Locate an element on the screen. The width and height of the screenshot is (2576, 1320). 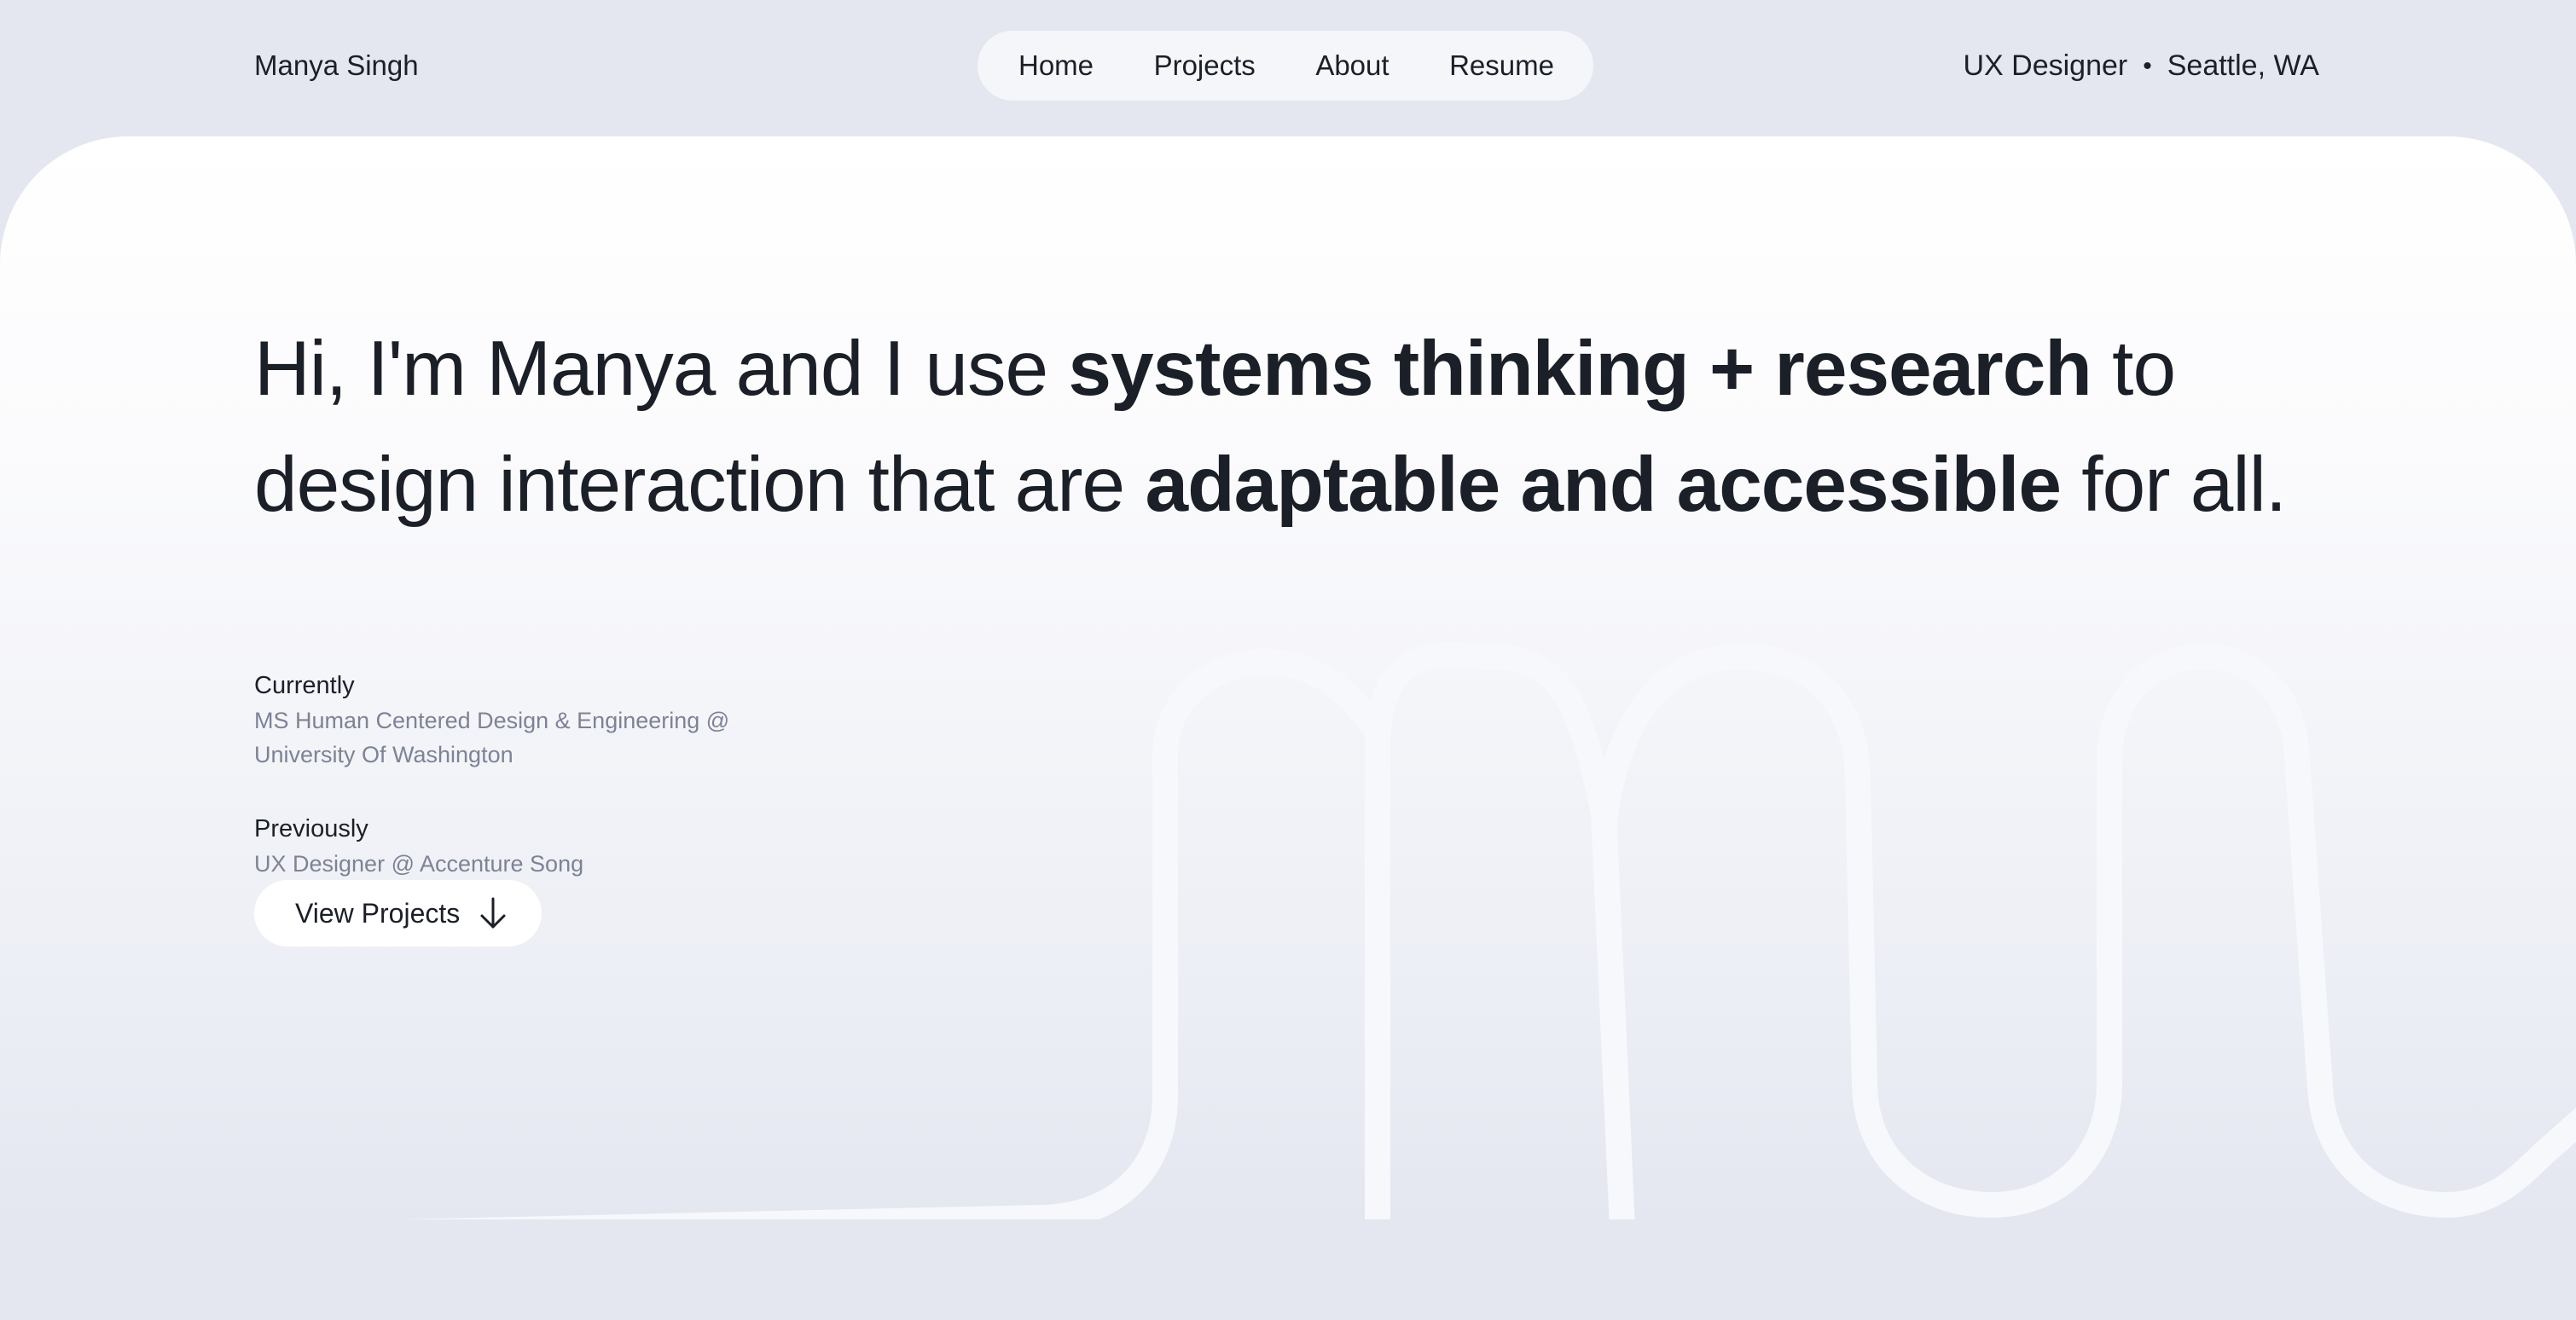
view-projects-button: View Projects is located at coordinates (398, 913).